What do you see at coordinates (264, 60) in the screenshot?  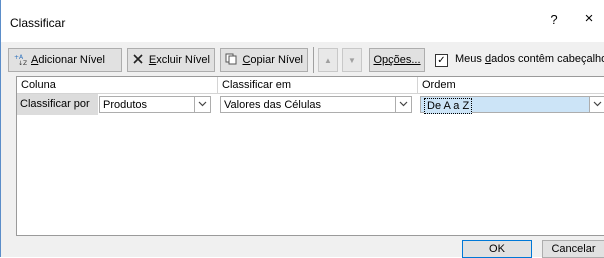 I see `copy-level-button: Copiar Nível` at bounding box center [264, 60].